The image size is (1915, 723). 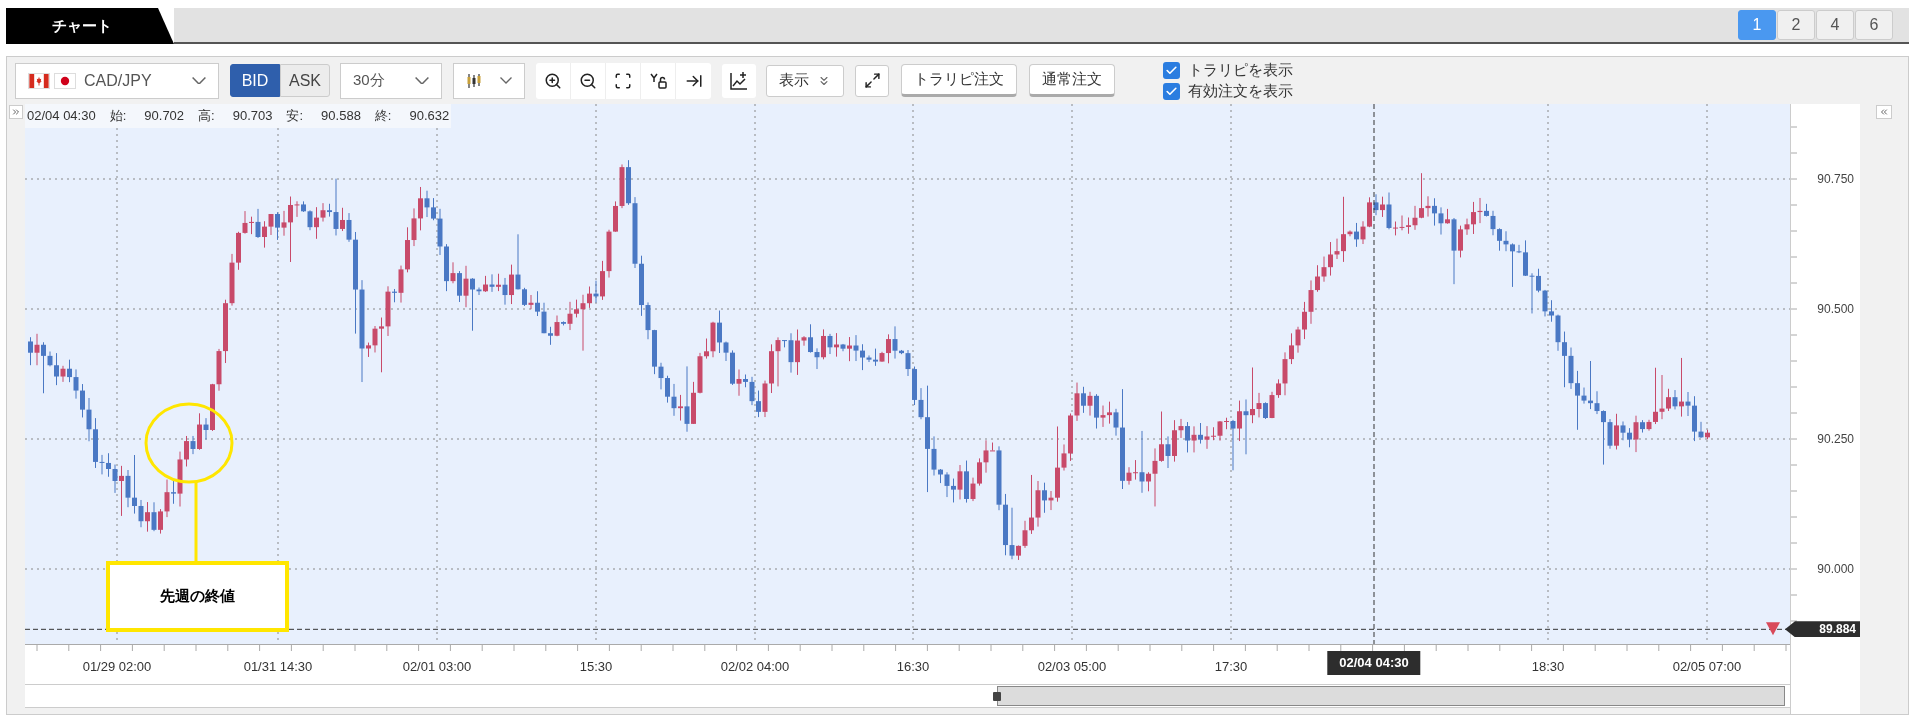 I want to click on chart-plus-icon, so click(x=739, y=80).